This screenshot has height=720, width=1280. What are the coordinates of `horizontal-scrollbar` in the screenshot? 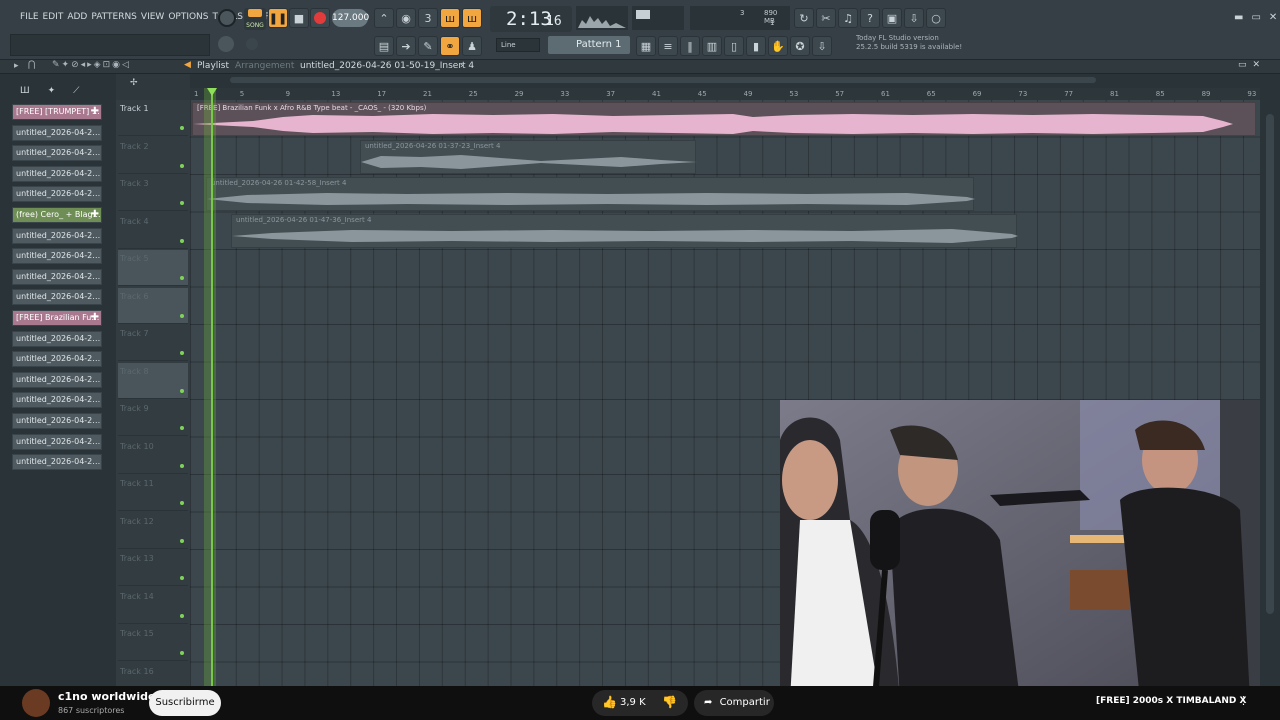 It's located at (725, 81).